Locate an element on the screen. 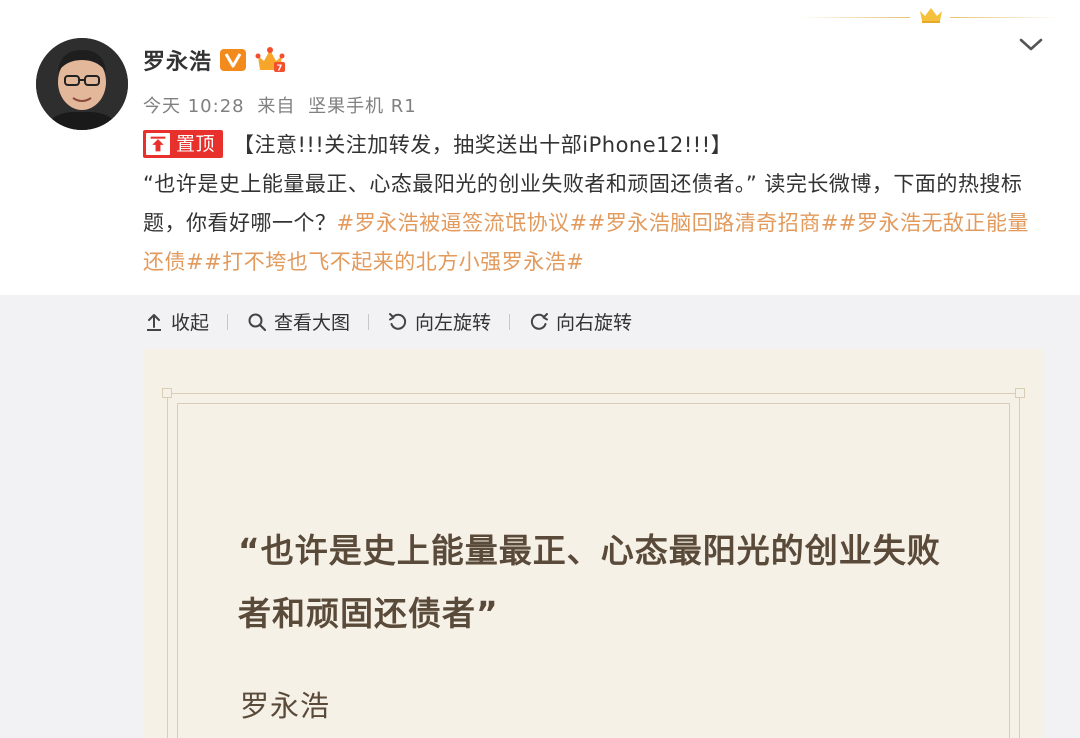 This screenshot has width=1080, height=738. rotate-left-button: 向左旋转 is located at coordinates (439, 321).